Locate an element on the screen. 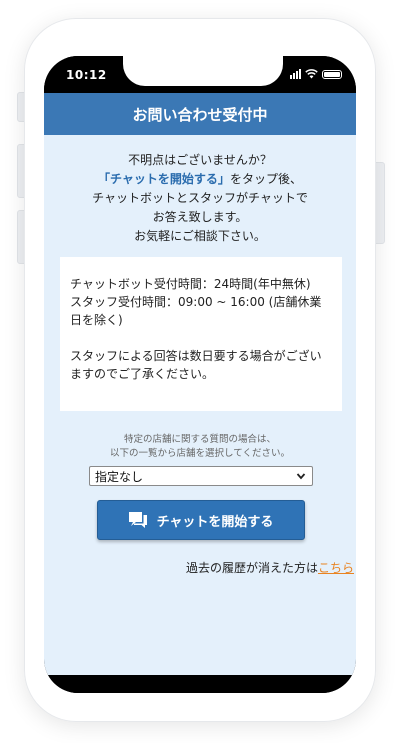 Image resolution: width=400 pixels, height=743 pixels. intro-highlight: 「チャットを開始する」 is located at coordinates (164, 179).